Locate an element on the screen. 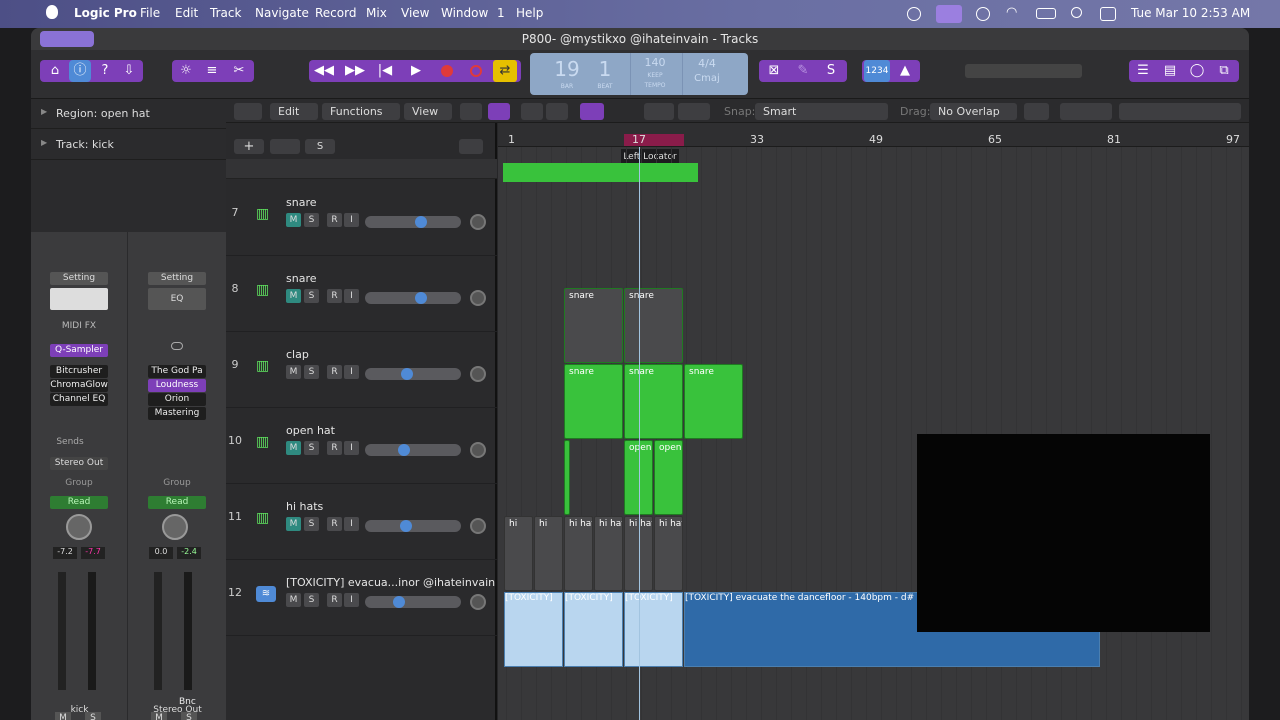 This screenshot has width=1280, height=720. snap-menu: Smart is located at coordinates (821, 111).